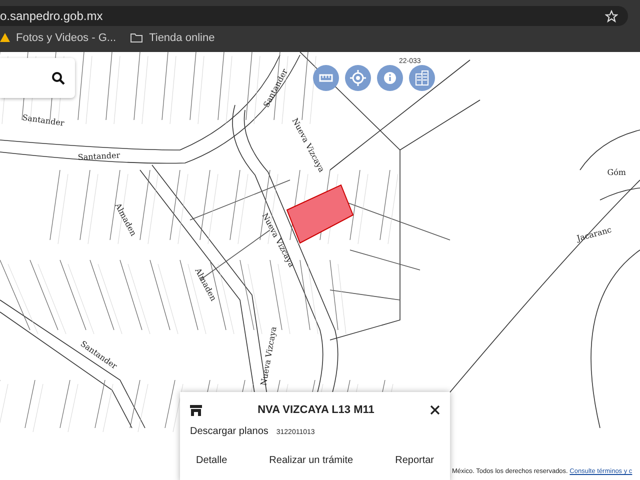  I want to click on folder-icon, so click(137, 38).